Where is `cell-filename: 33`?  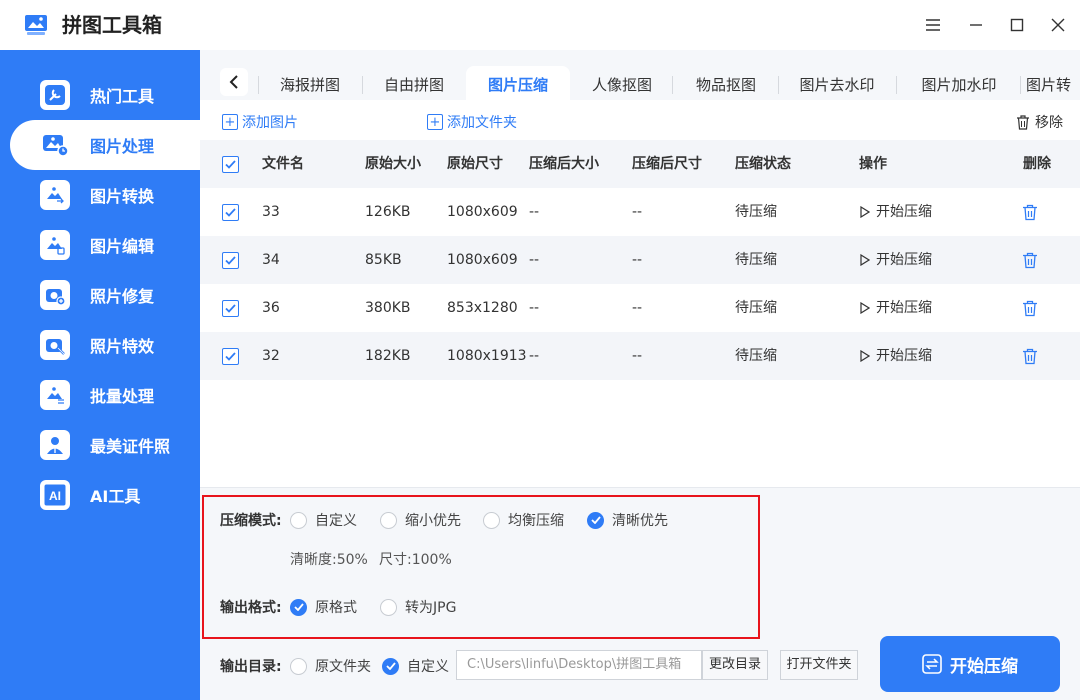
cell-filename: 33 is located at coordinates (271, 212).